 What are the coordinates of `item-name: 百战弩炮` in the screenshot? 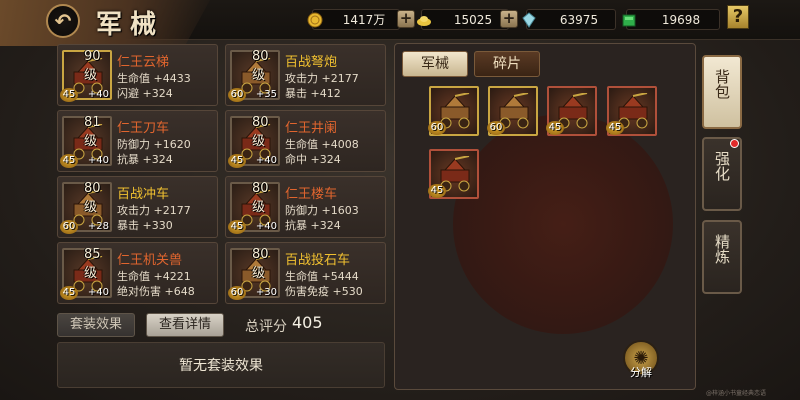 It's located at (311, 62).